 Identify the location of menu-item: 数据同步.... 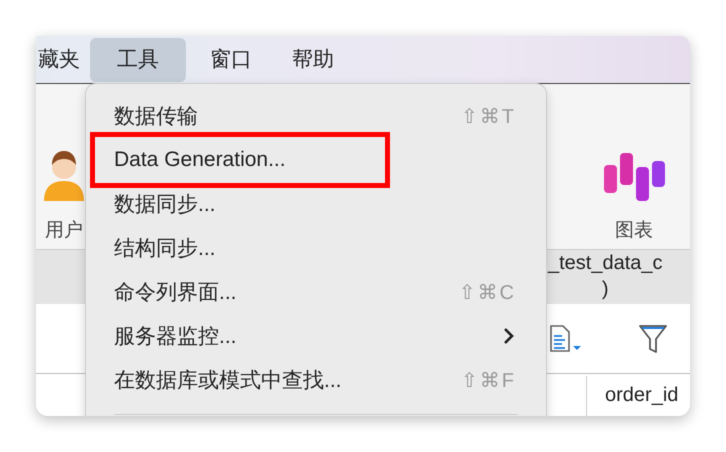
(165, 204).